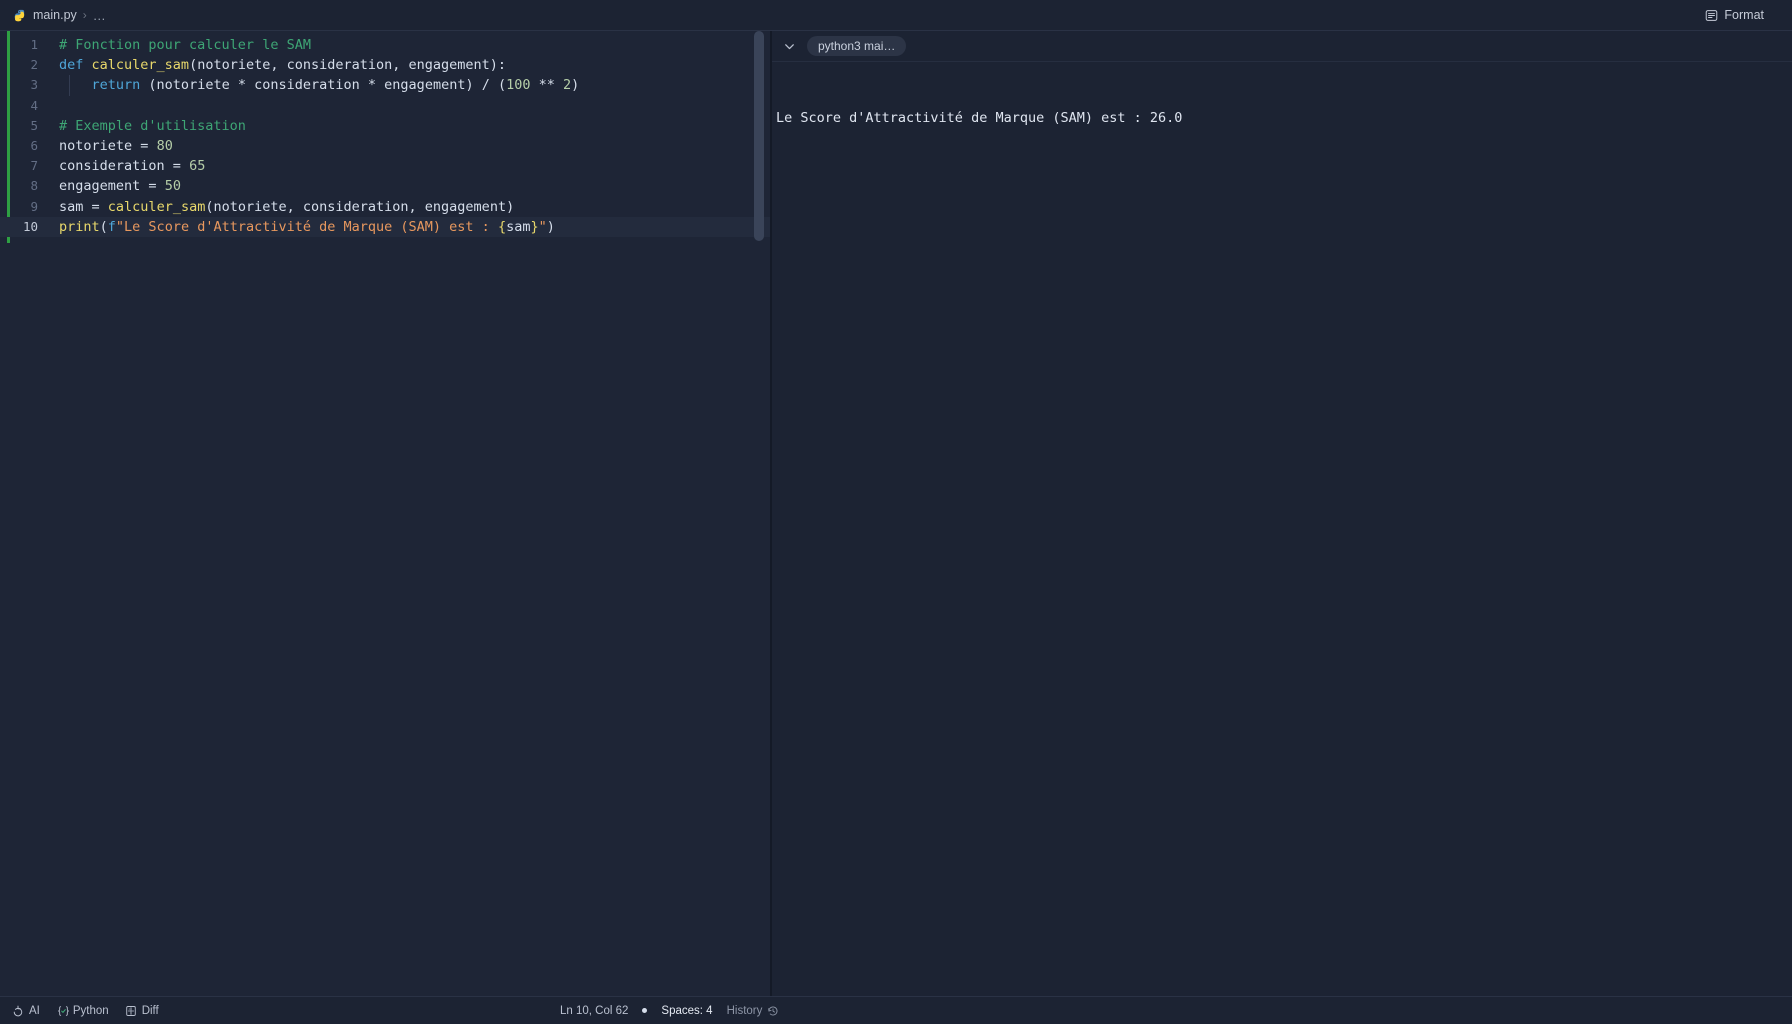 This screenshot has width=1792, height=1024. What do you see at coordinates (567, 85) in the screenshot?
I see `code-token: 2` at bounding box center [567, 85].